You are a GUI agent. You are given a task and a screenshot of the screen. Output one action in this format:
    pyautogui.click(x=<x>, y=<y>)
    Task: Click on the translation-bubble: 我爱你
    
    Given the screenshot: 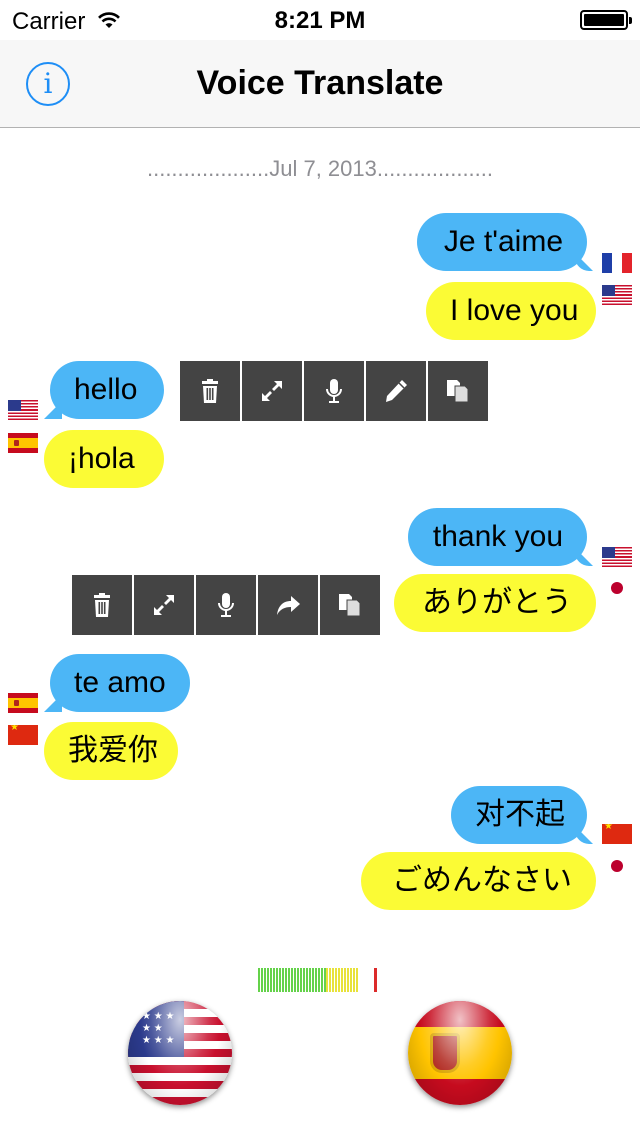 What is the action you would take?
    pyautogui.click(x=111, y=751)
    